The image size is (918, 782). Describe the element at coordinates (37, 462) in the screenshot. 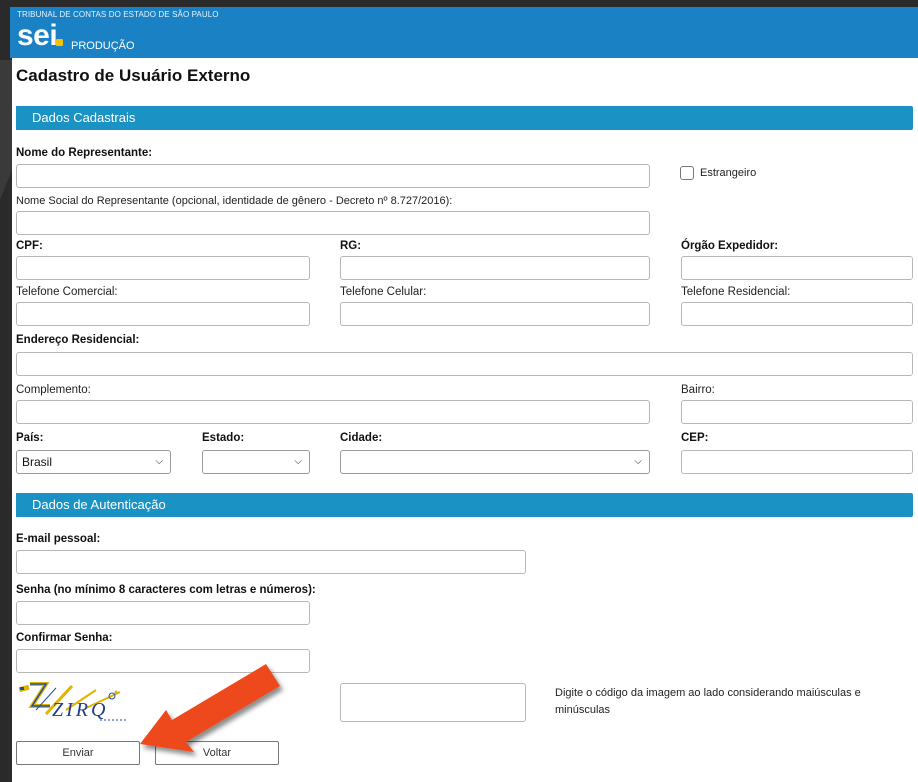

I see `pais-select-value: Brasil` at that location.